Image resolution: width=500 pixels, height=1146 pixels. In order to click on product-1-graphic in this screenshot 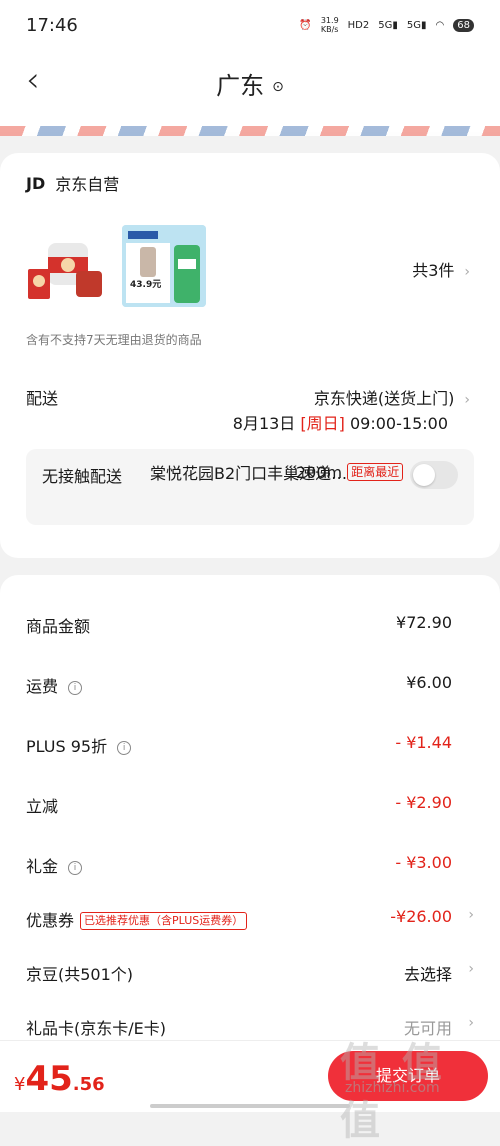, I will do `click(65, 271)`.